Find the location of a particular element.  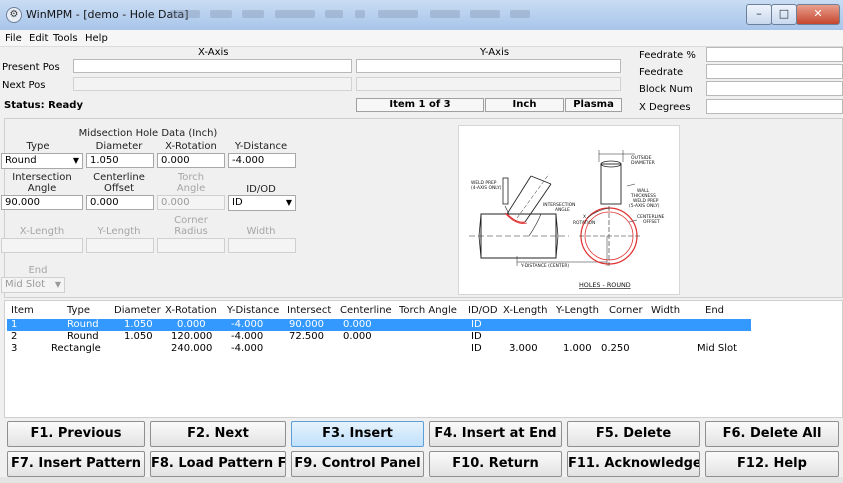

width-label: Width is located at coordinates (261, 231).